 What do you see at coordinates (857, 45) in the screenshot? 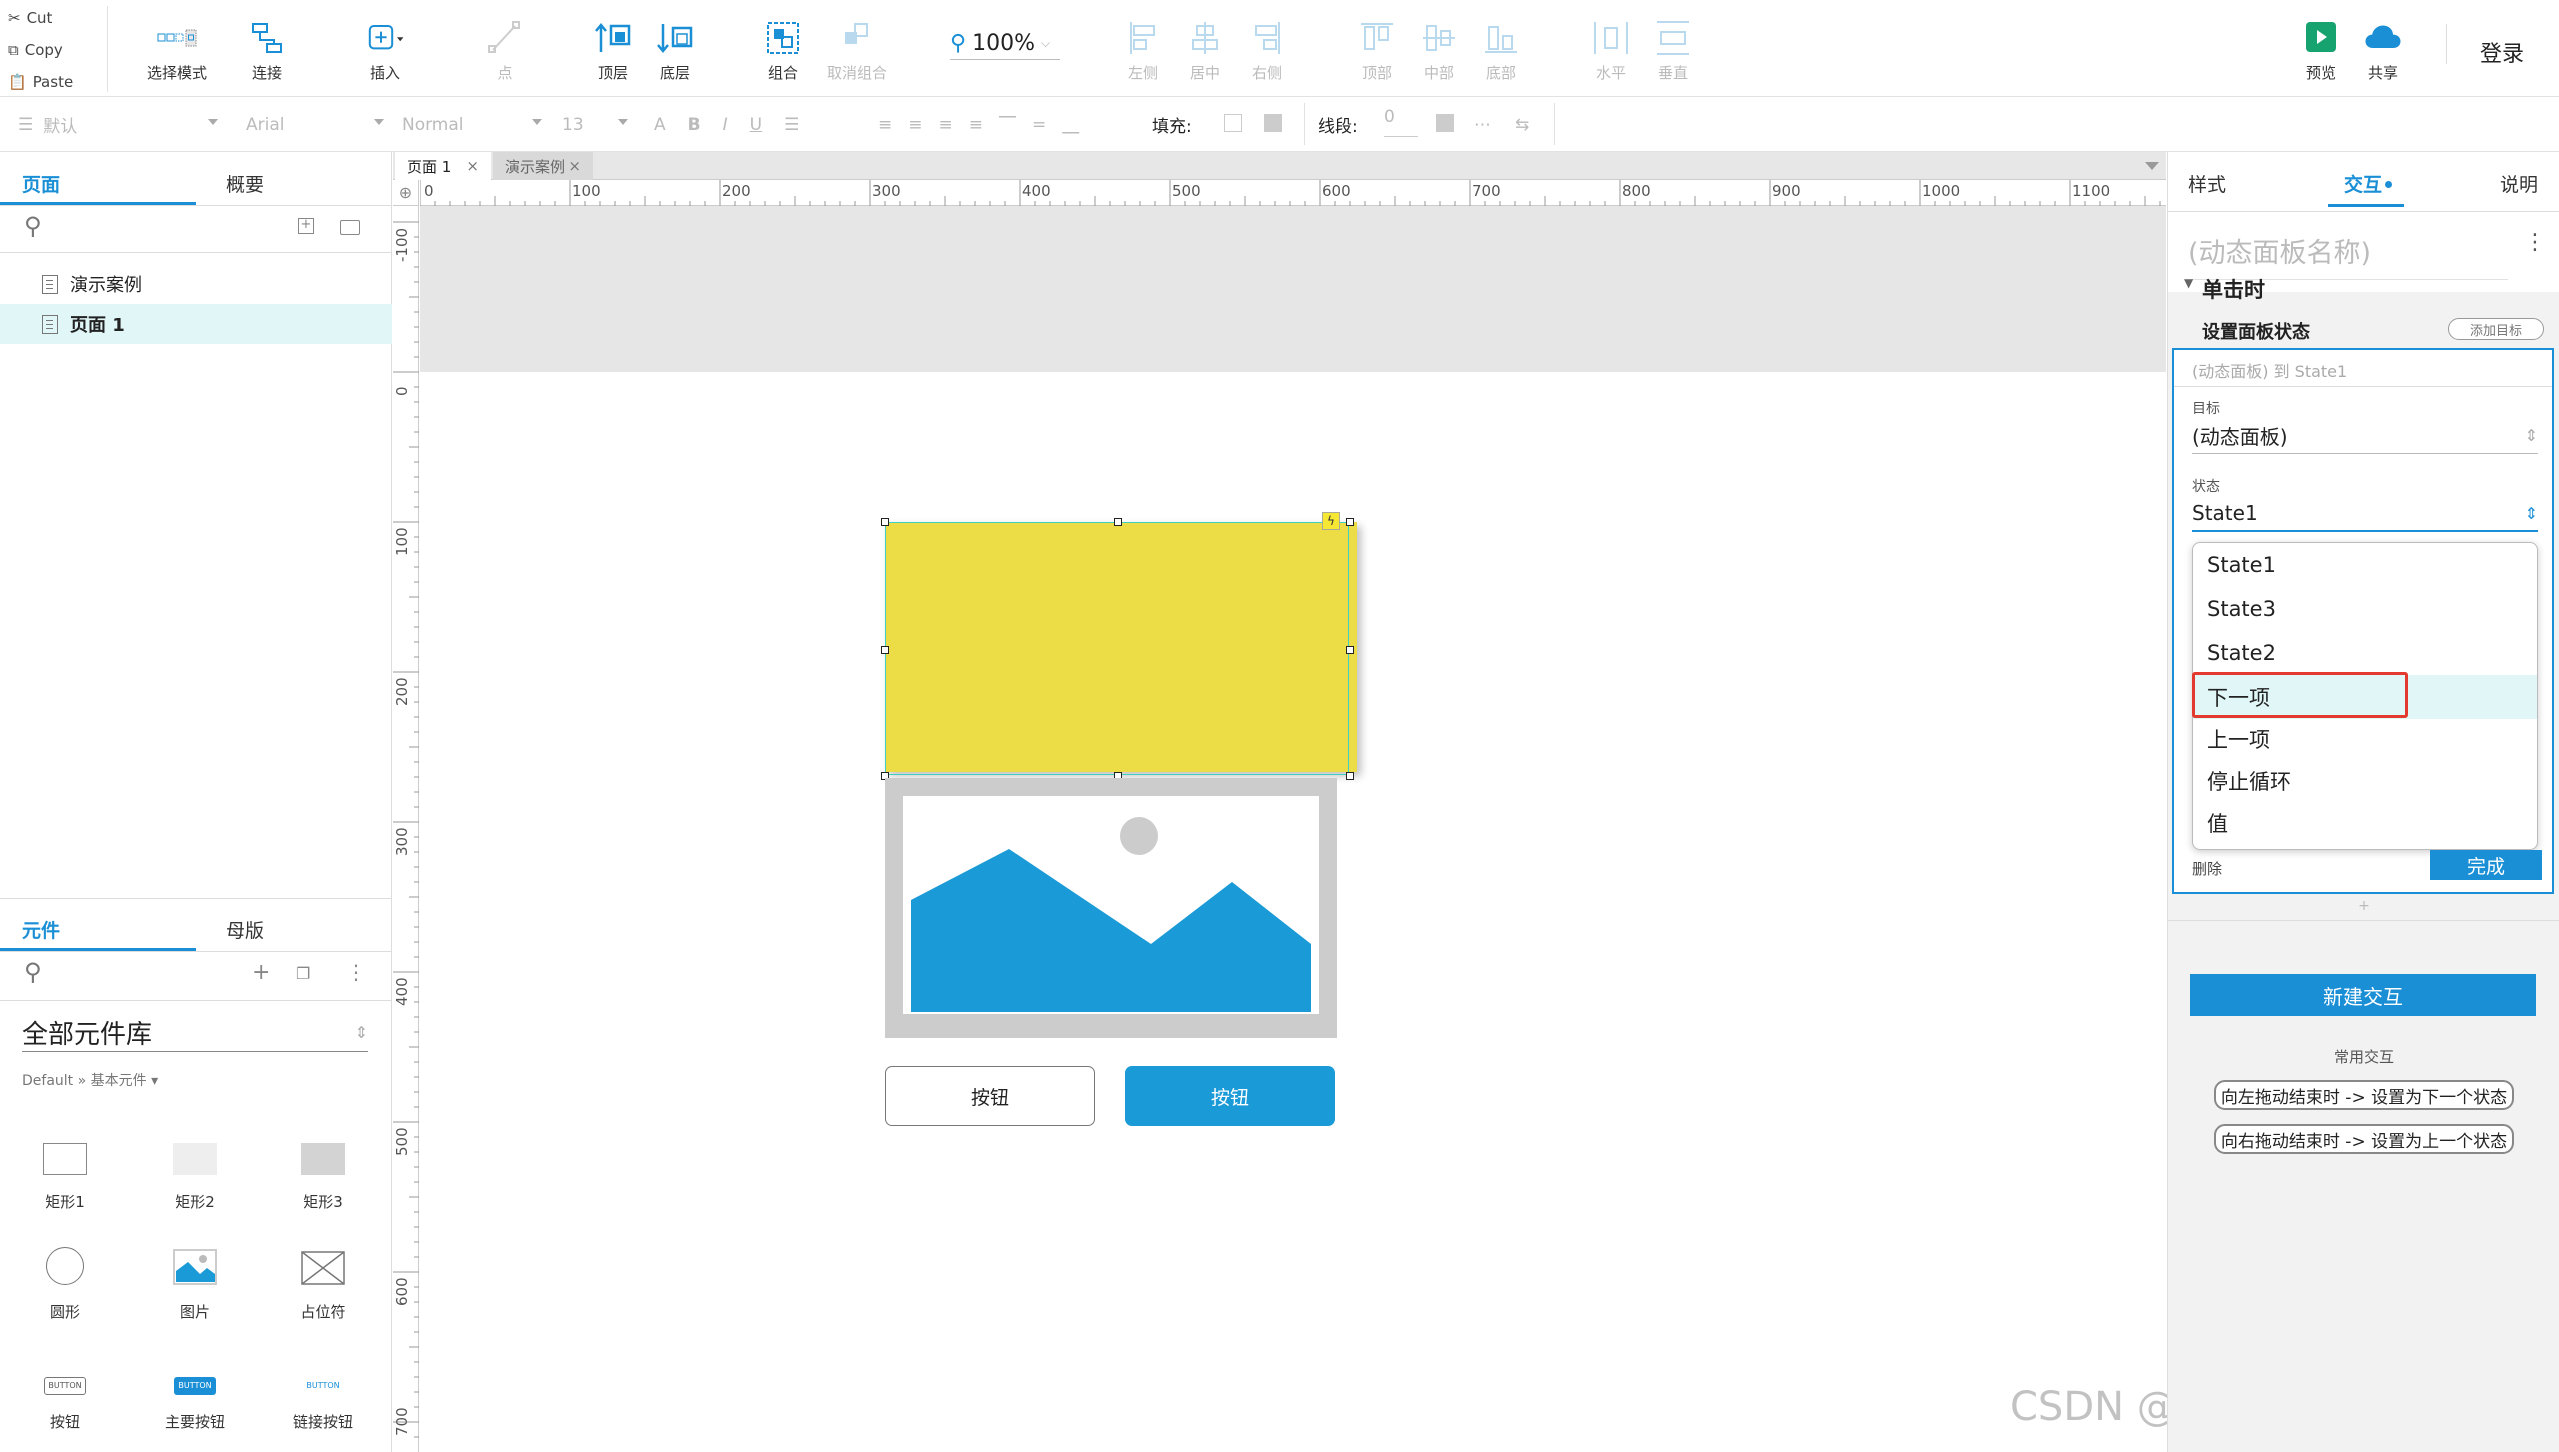
I see `ungroup-button: 取消组合` at bounding box center [857, 45].